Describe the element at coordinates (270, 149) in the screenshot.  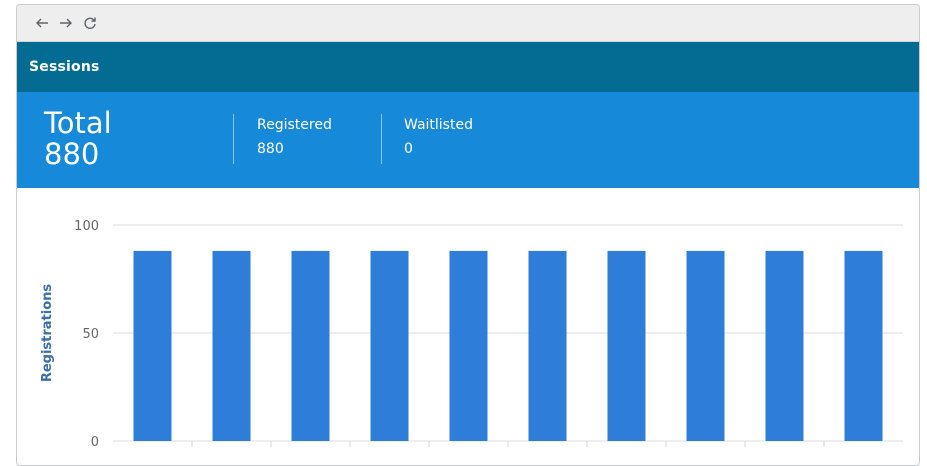
I see `registered-value: 880` at that location.